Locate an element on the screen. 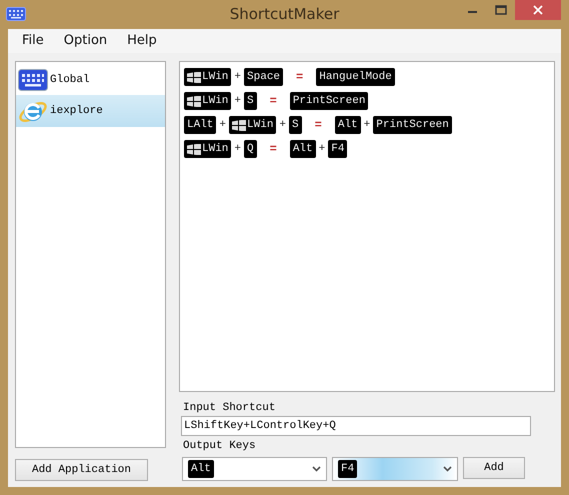 This screenshot has width=569, height=495. input-shortcut-field: LShiftKey+LControlKey+Q is located at coordinates (356, 426).